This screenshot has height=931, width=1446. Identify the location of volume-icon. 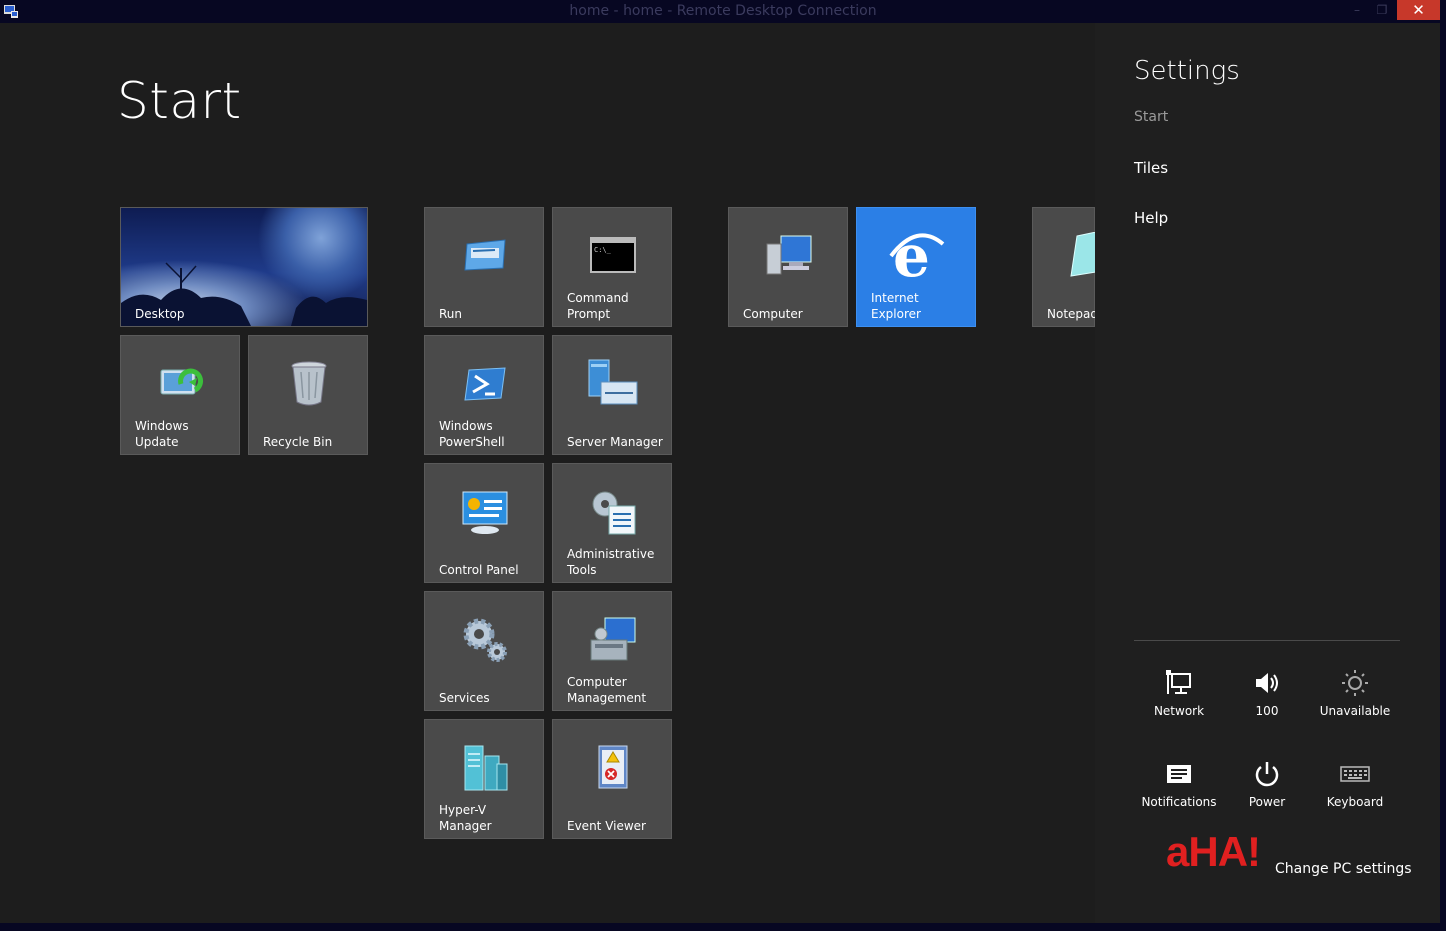
(1267, 683).